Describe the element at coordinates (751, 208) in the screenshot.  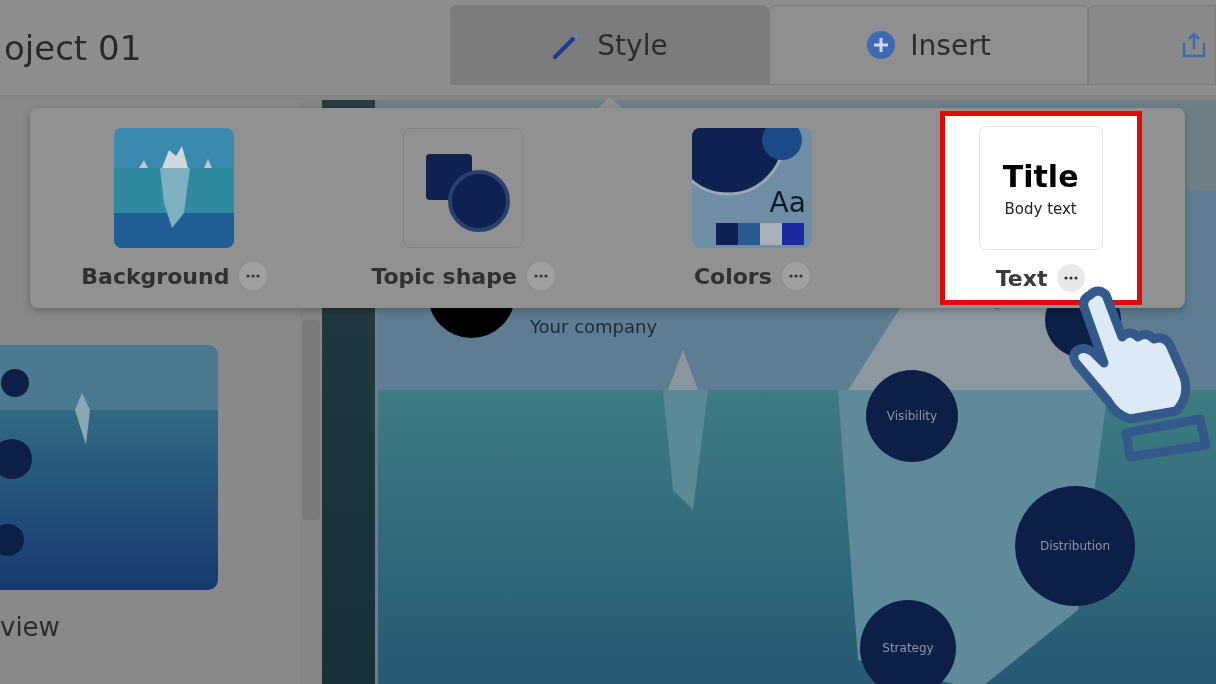
I see `style-option: Aa Colors` at that location.